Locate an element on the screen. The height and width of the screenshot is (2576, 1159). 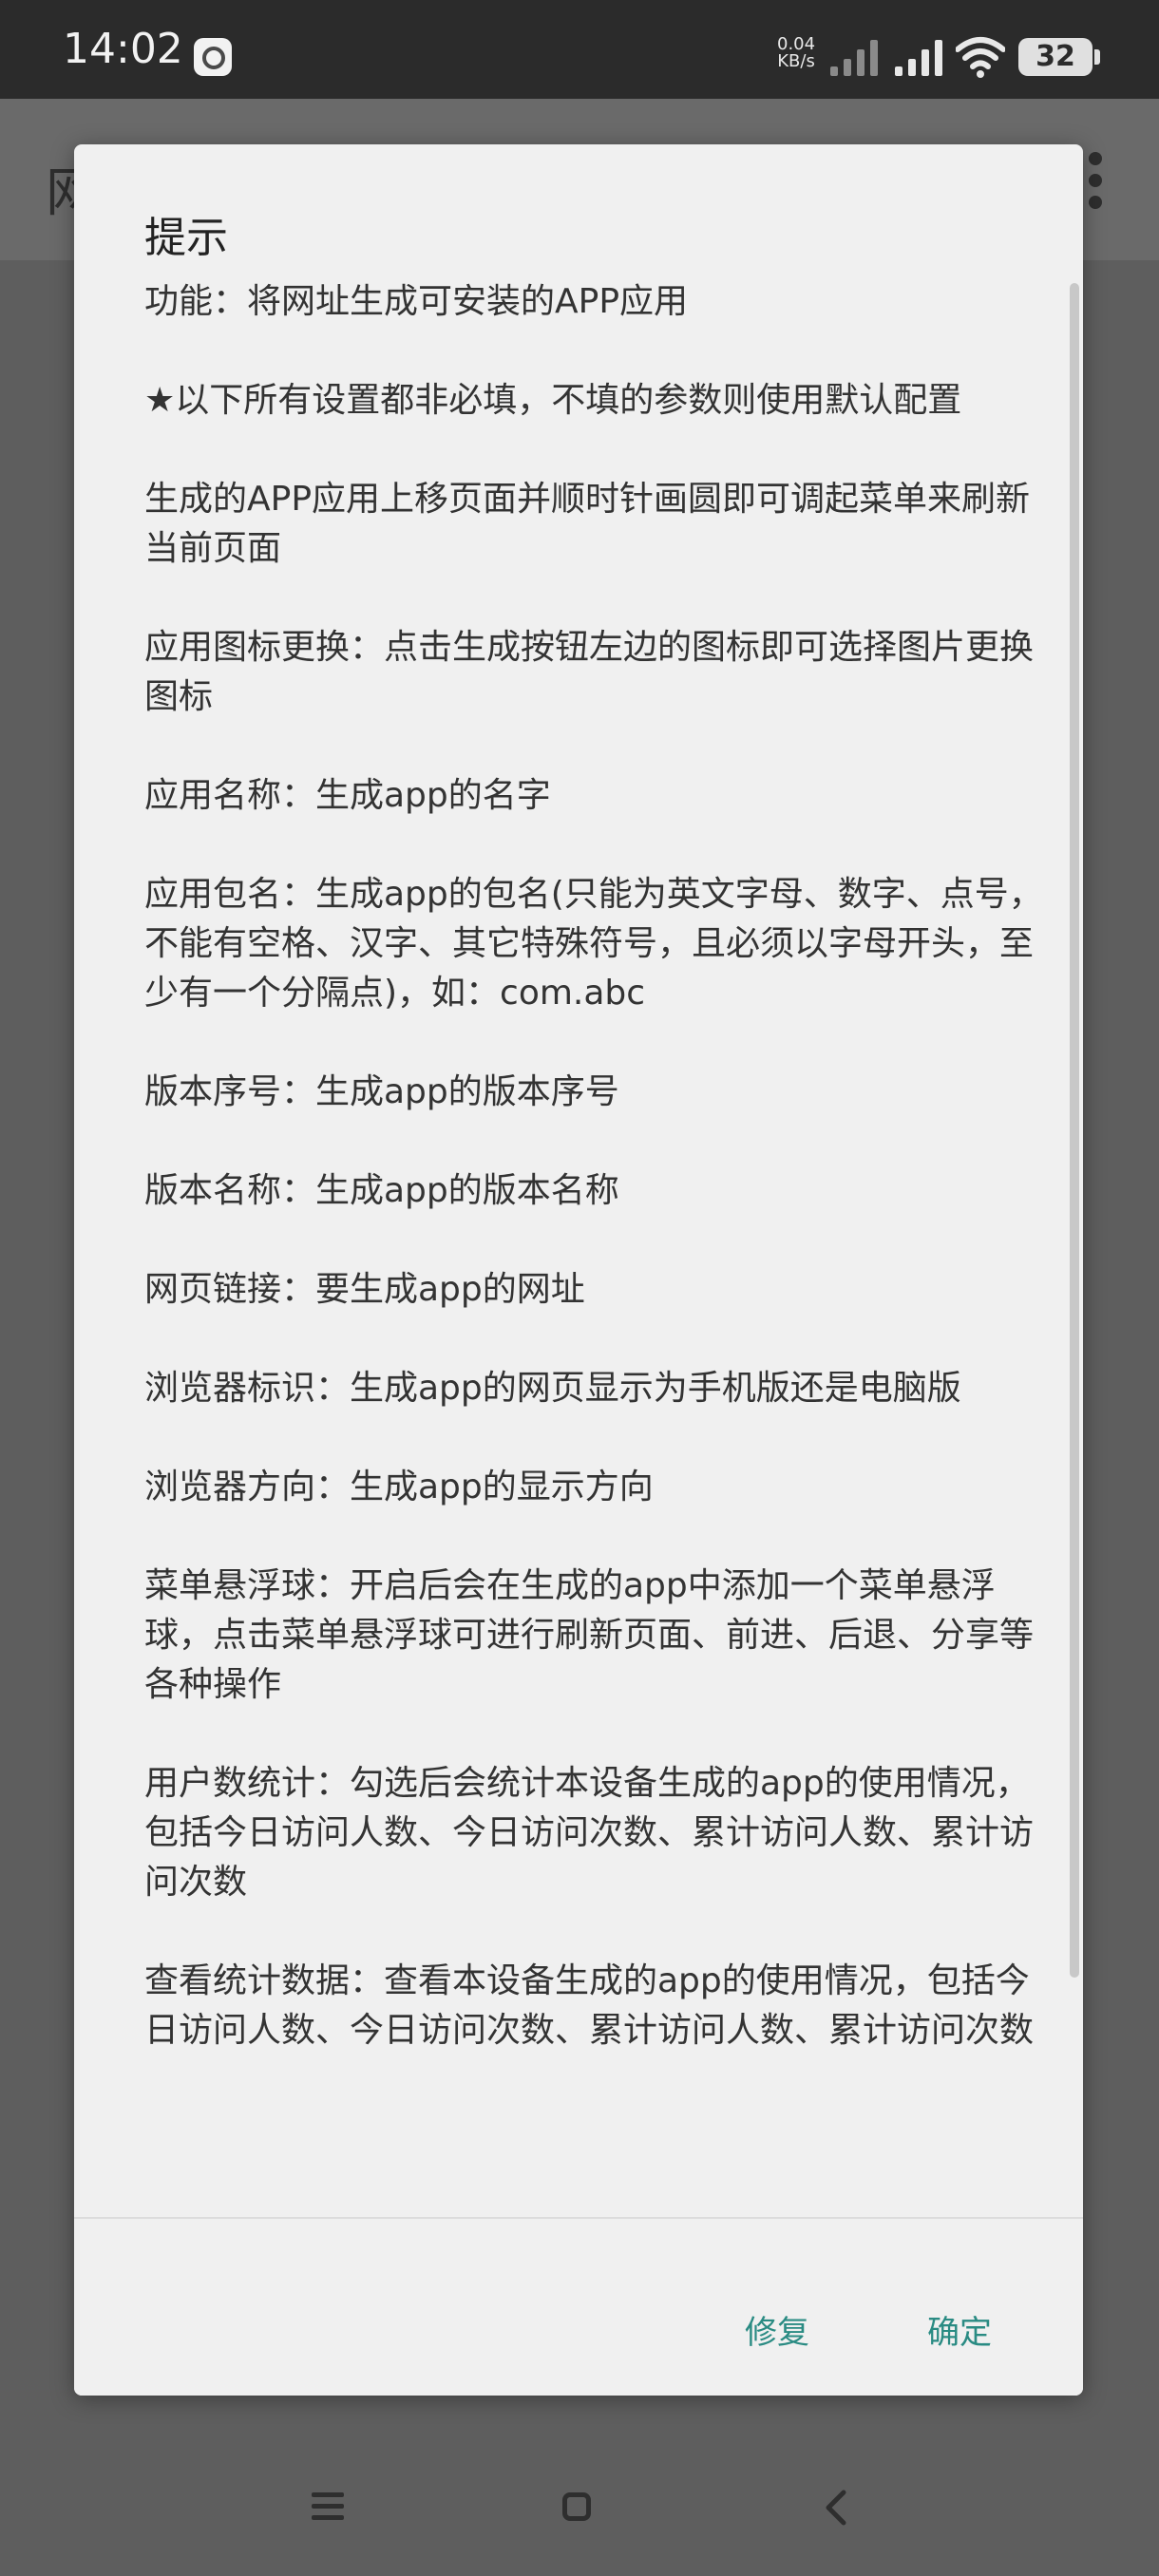
recents-menu-icon is located at coordinates (328, 2506).